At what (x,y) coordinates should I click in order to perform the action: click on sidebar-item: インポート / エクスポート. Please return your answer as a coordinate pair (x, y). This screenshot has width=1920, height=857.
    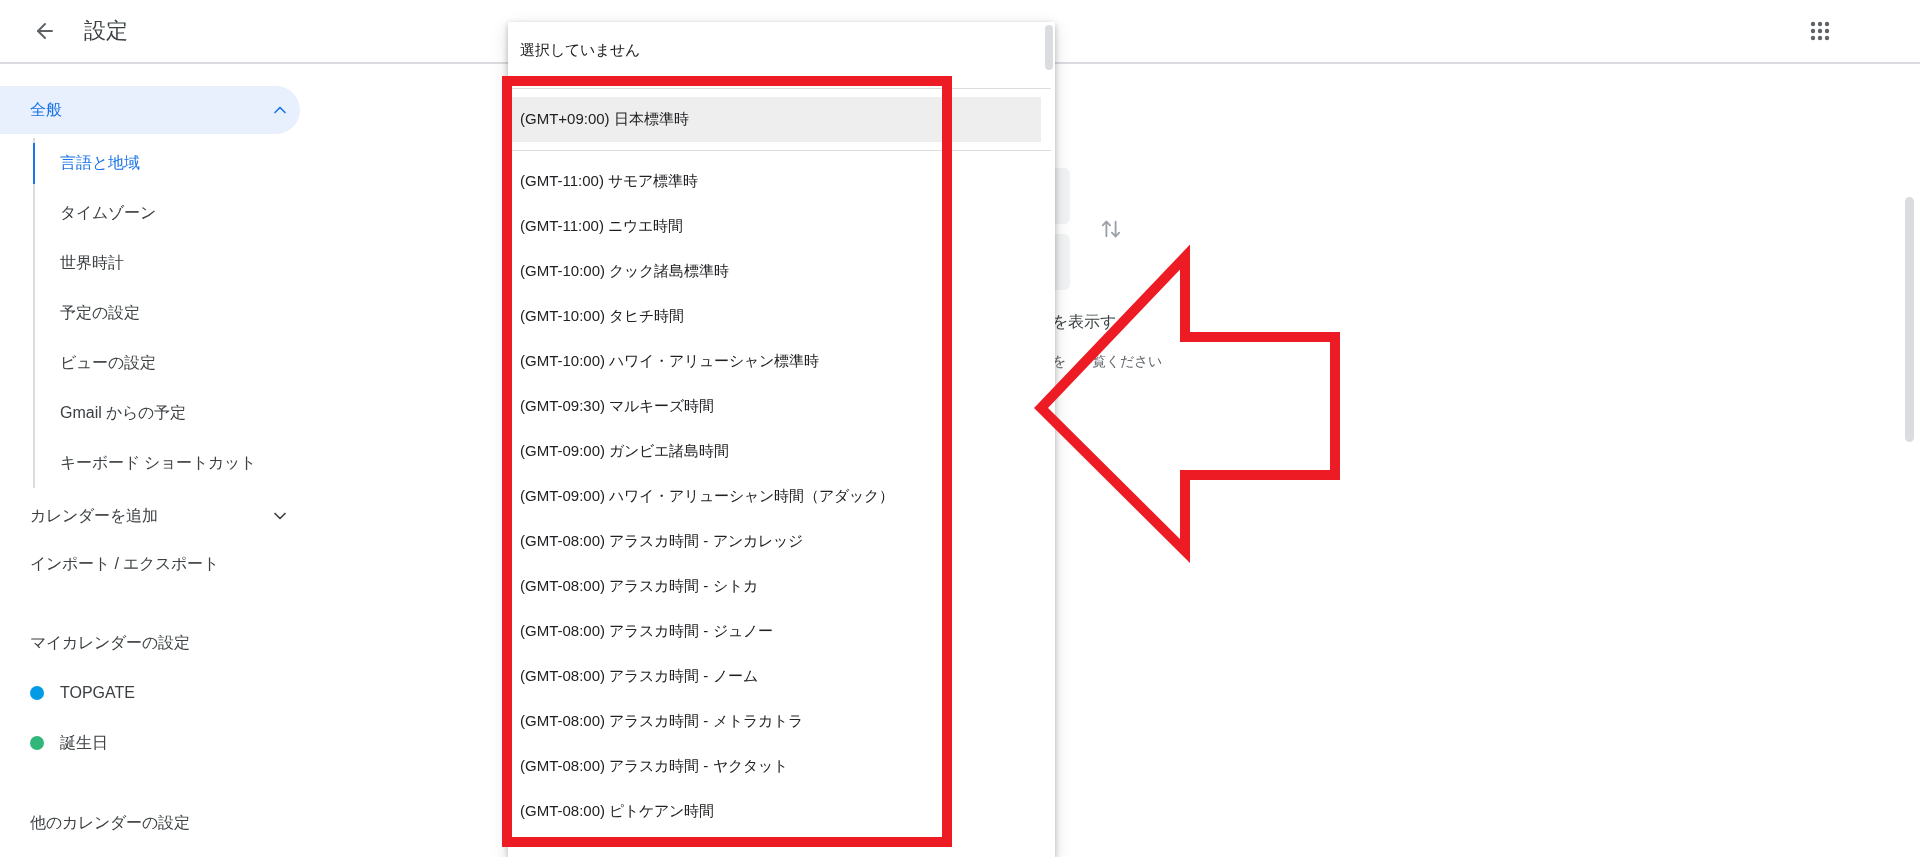
    Looking at the image, I should click on (150, 564).